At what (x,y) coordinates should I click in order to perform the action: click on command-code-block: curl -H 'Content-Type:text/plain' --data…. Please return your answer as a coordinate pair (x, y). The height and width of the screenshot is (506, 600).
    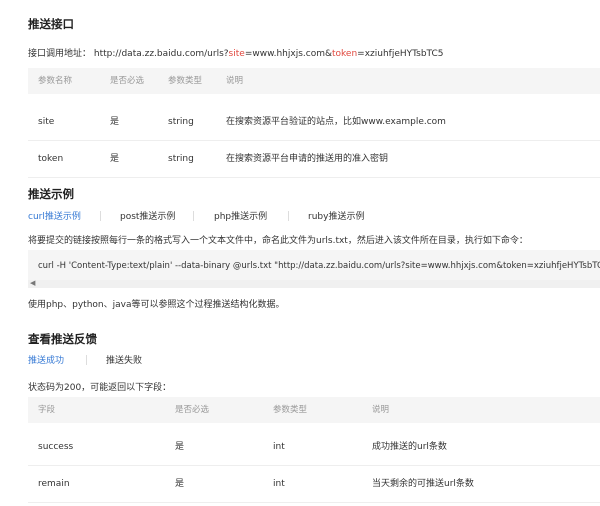
    Looking at the image, I should click on (314, 269).